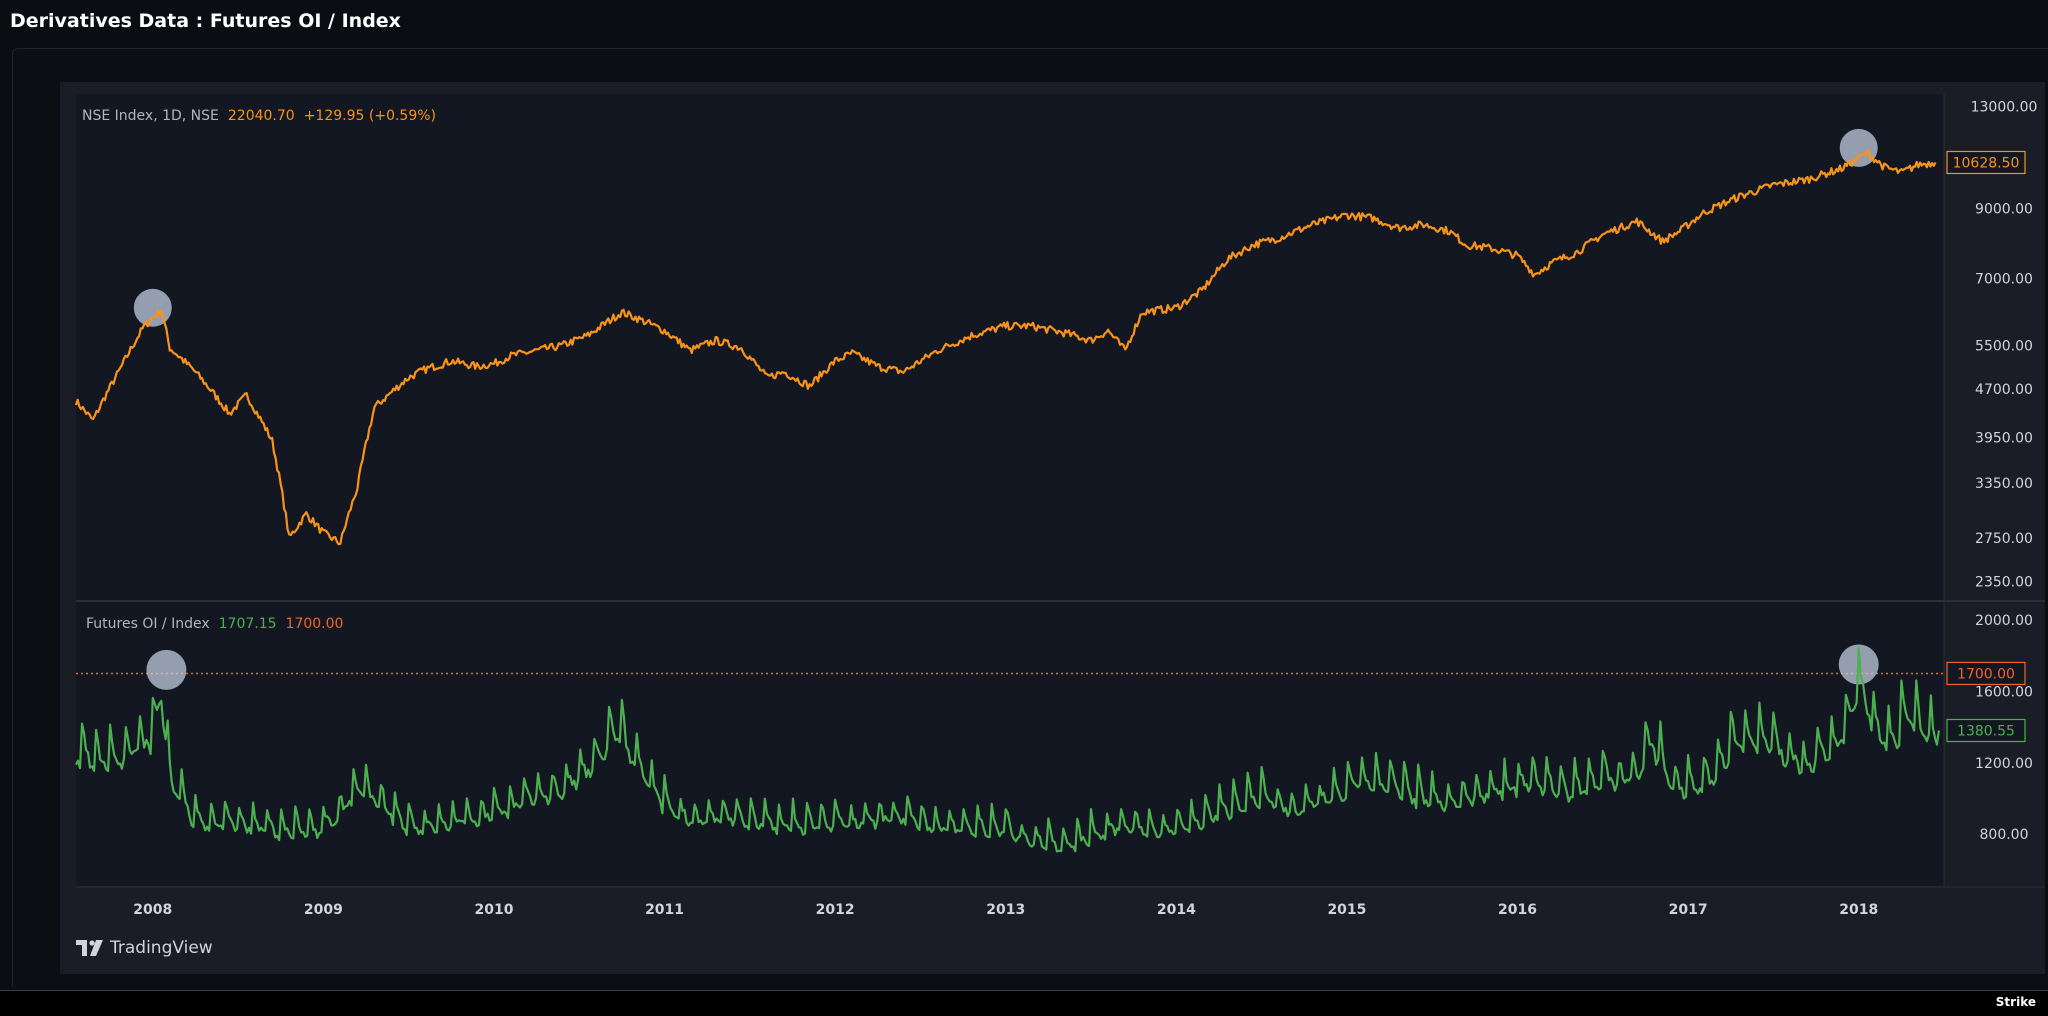 The height and width of the screenshot is (1016, 2048). I want to click on oi-axis-tick: 800.00, so click(2004, 835).